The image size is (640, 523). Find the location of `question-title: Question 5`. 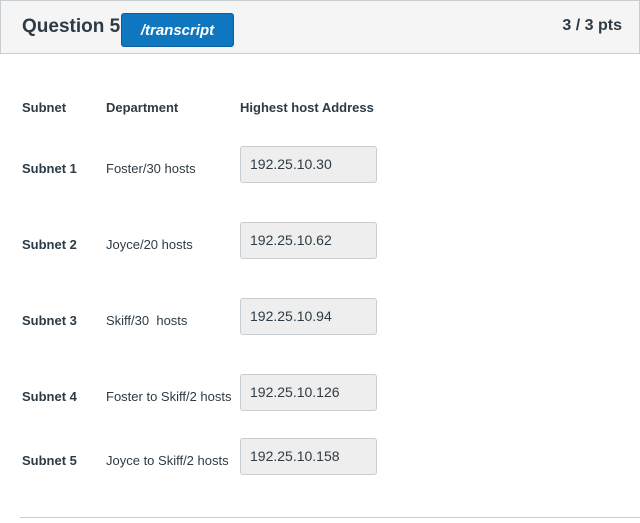

question-title: Question 5 is located at coordinates (71, 26).